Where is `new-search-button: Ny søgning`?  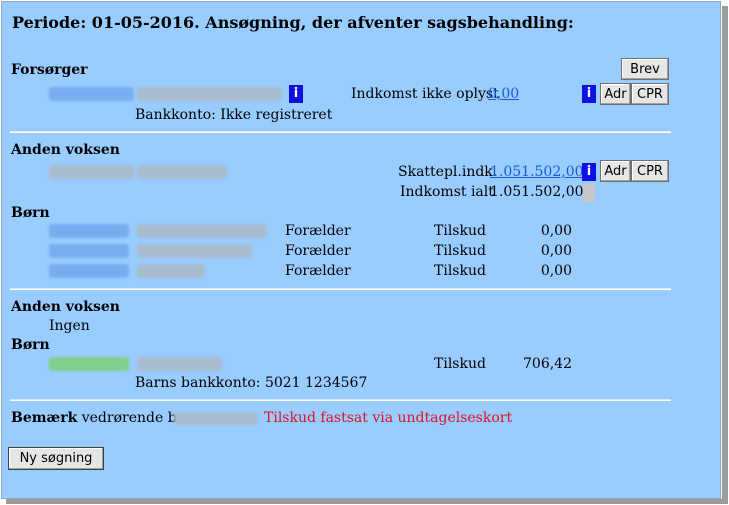 new-search-button: Ny søgning is located at coordinates (56, 458).